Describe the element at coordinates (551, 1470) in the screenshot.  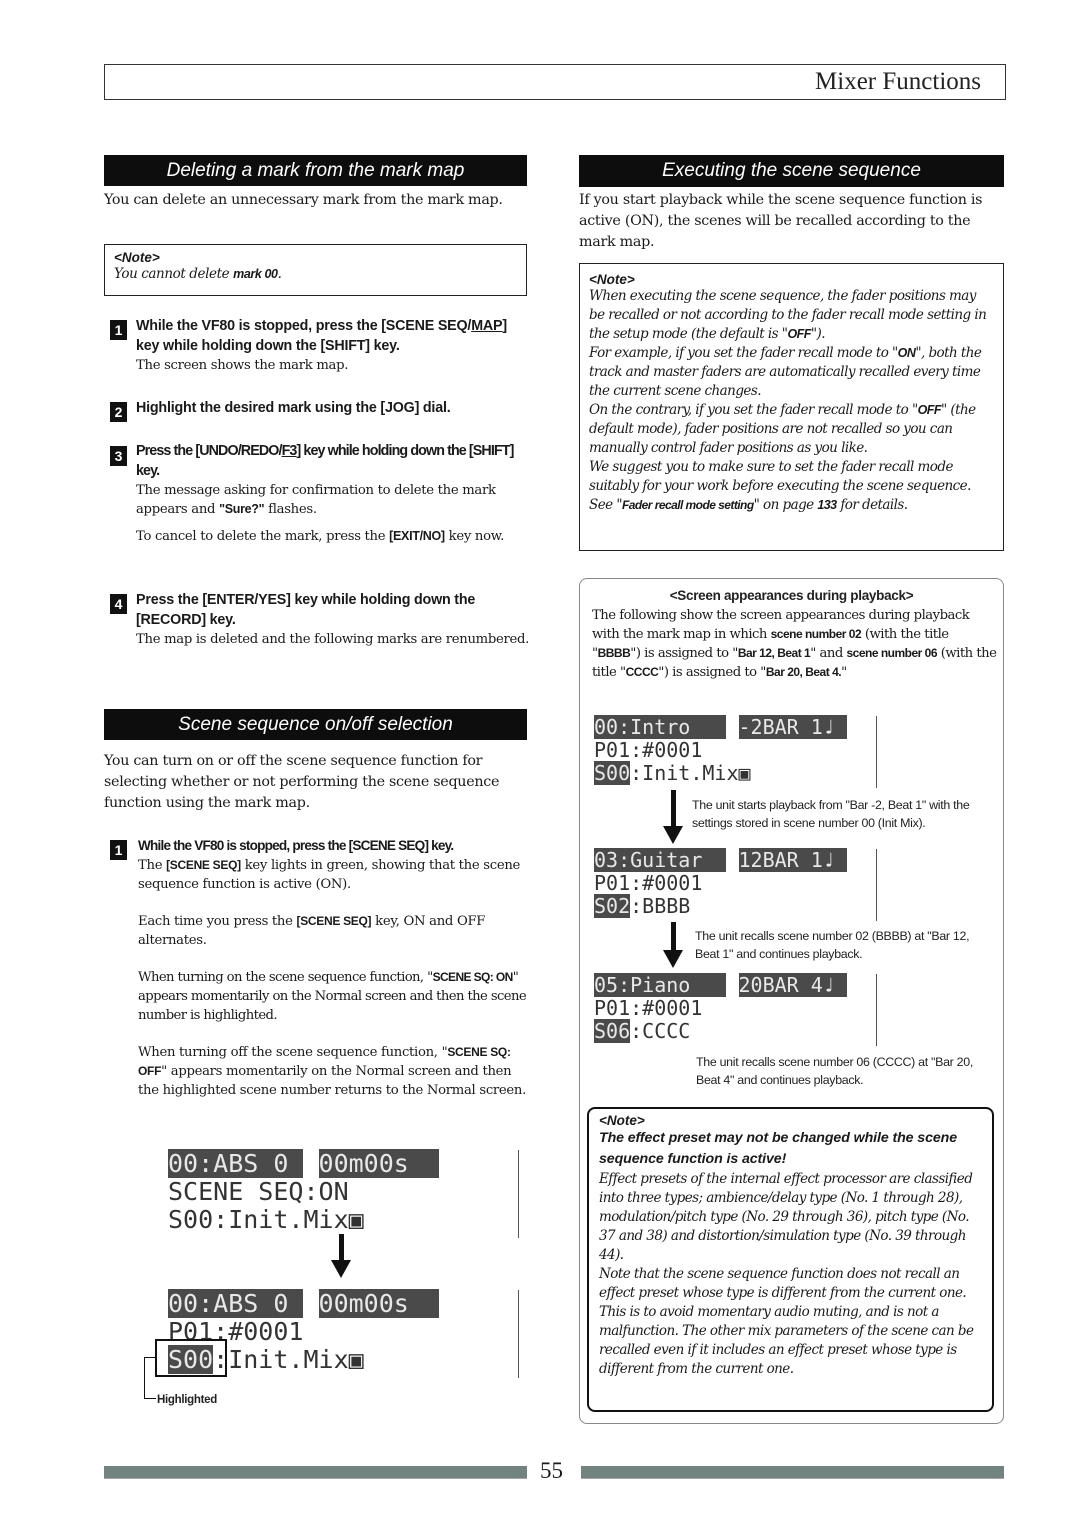
I see `page-number: 55` at that location.